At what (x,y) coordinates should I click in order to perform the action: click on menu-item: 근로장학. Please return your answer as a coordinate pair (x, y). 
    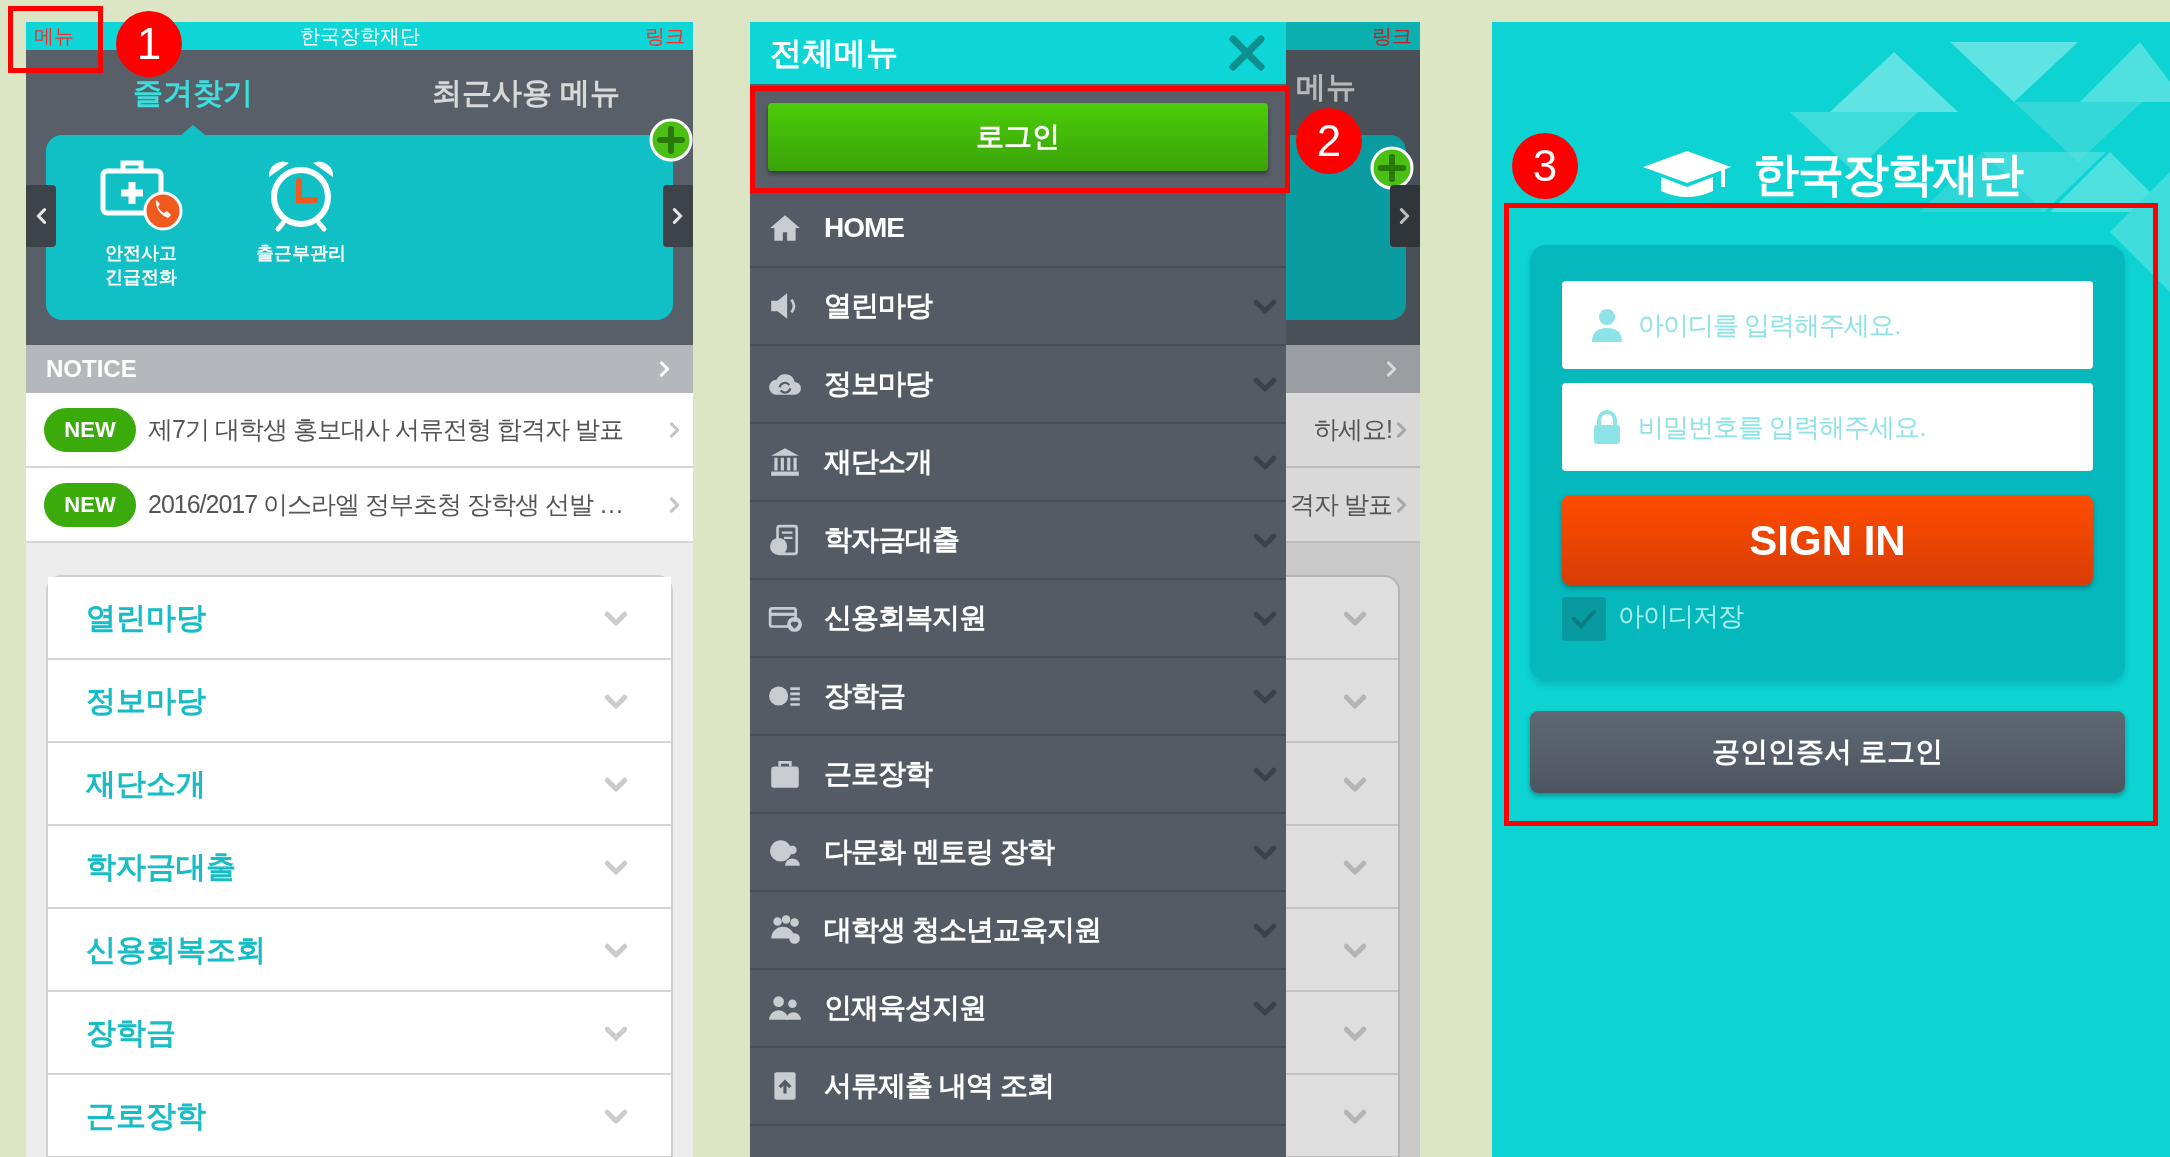
    Looking at the image, I should click on (1018, 775).